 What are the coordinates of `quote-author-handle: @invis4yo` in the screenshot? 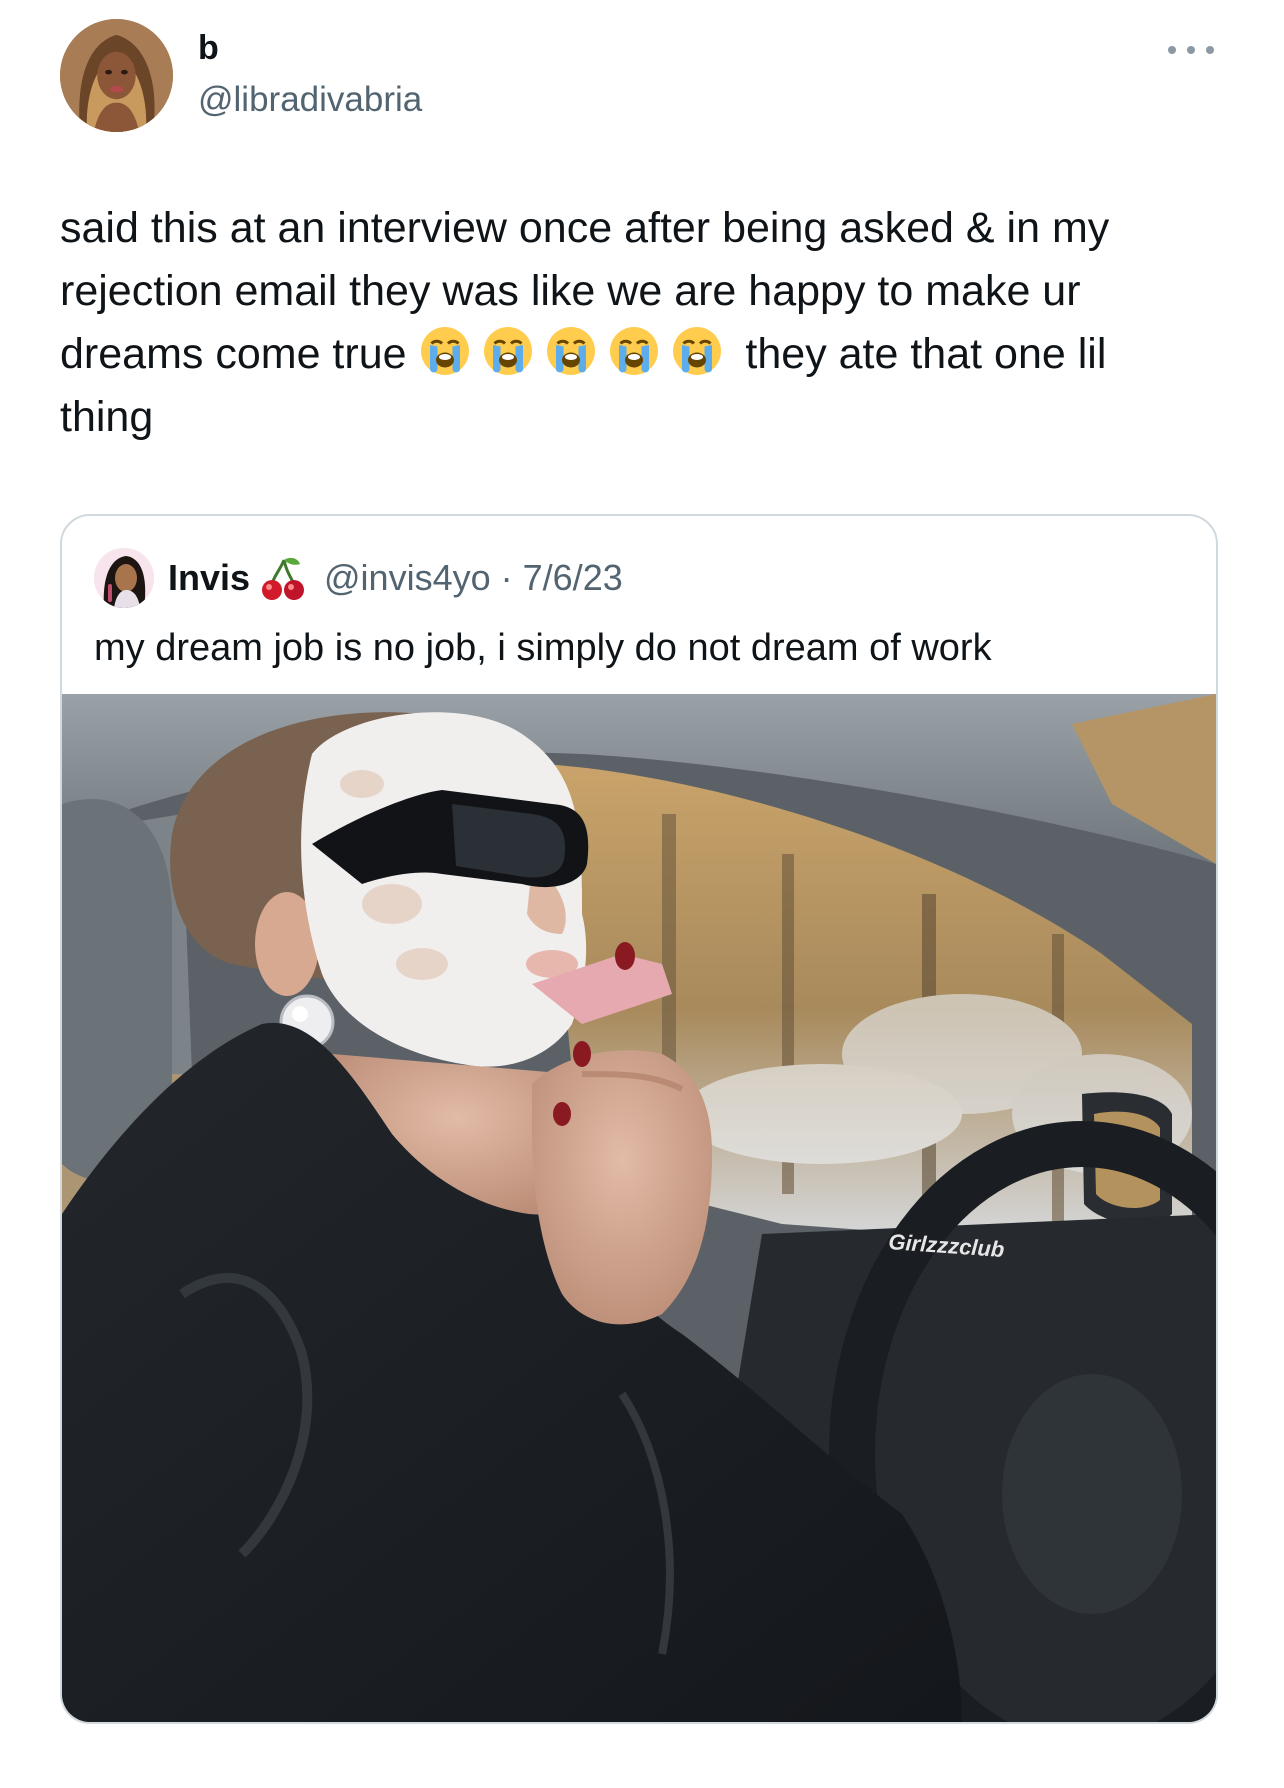 It's located at (407, 577).